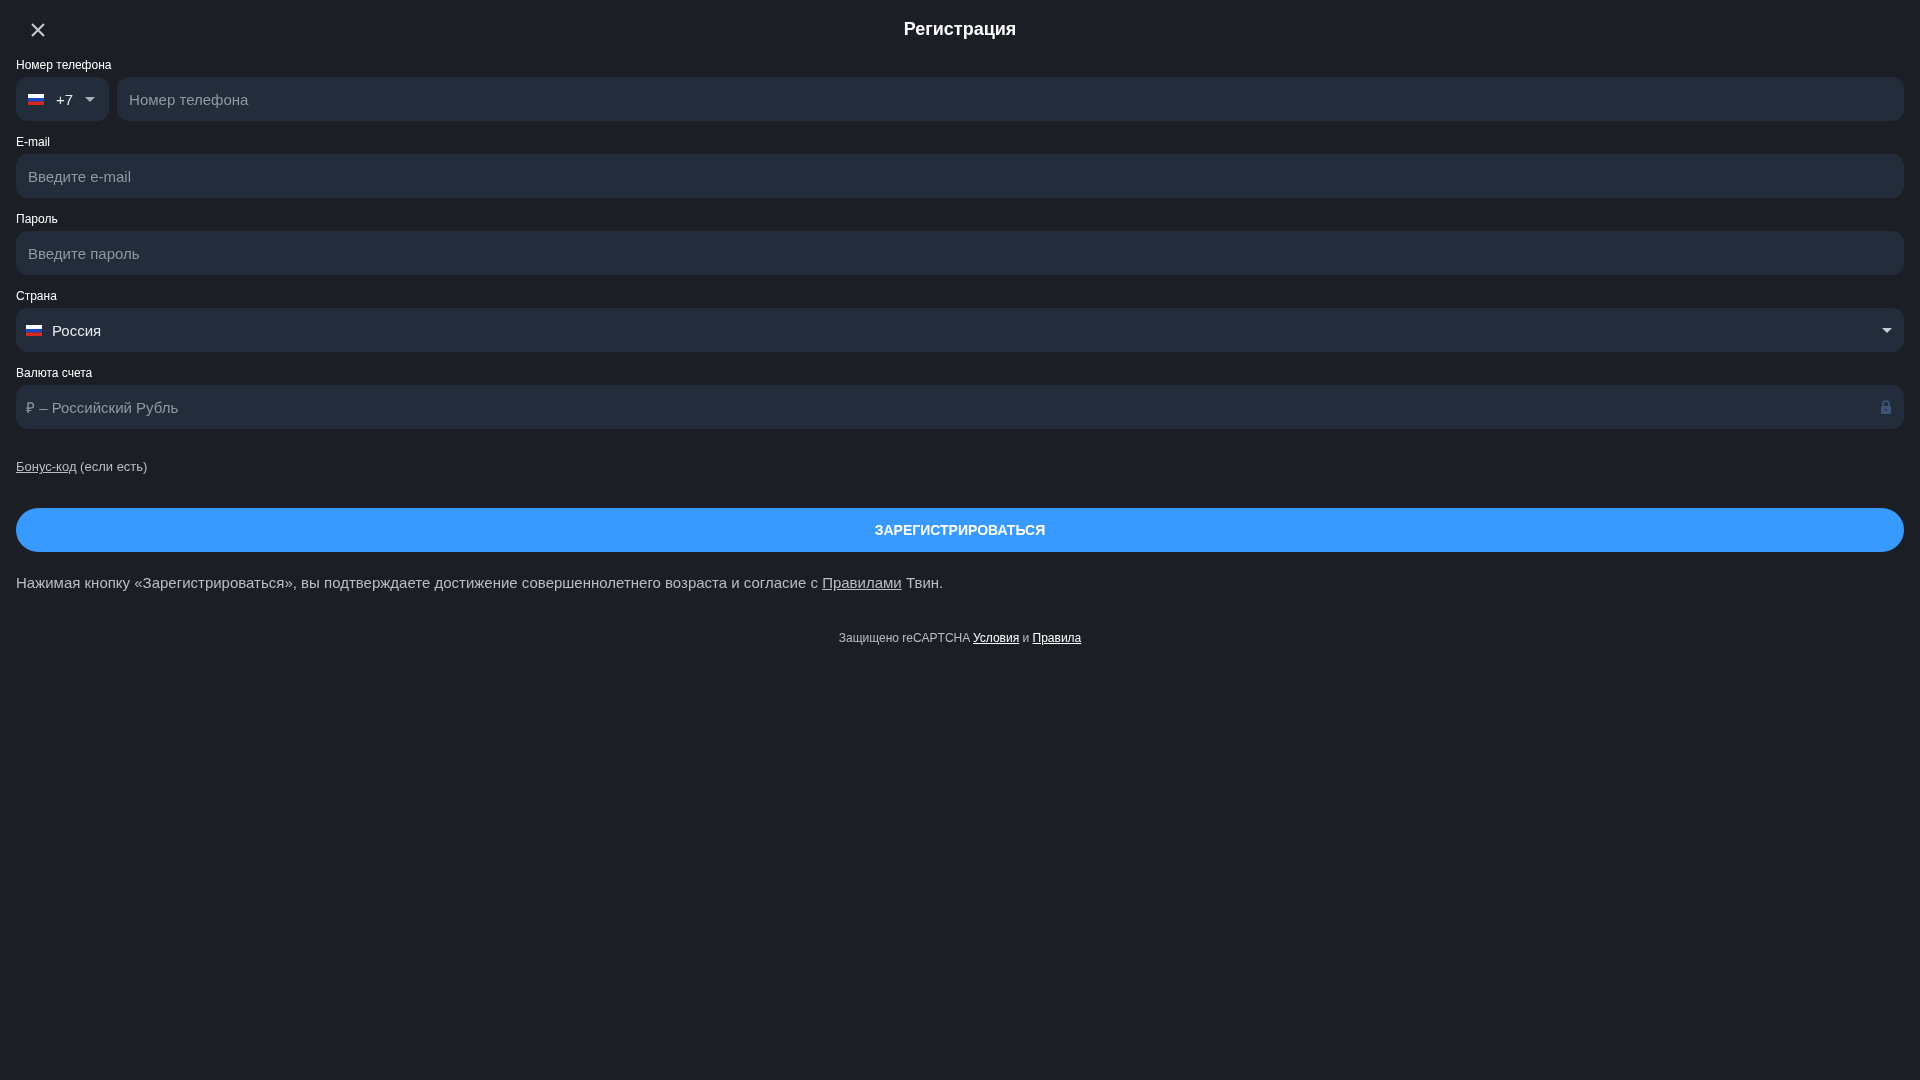  Describe the element at coordinates (63, 99) in the screenshot. I see `country-code-dropdown: +7` at that location.